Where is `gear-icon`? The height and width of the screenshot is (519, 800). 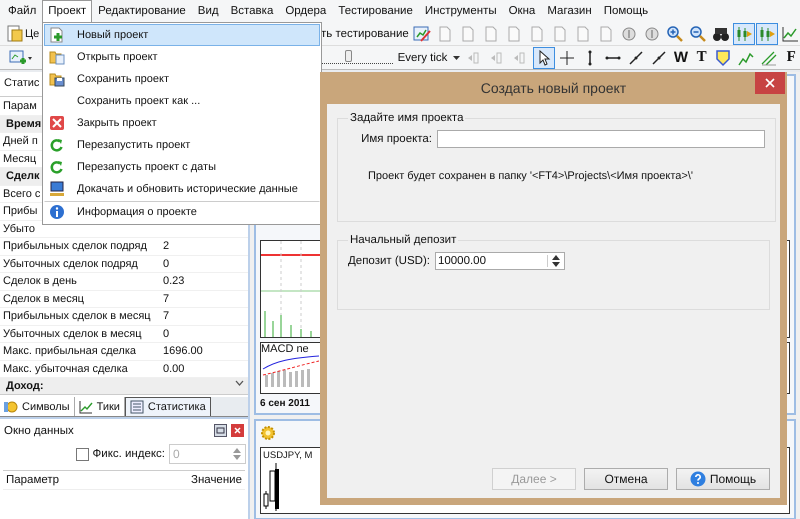
gear-icon is located at coordinates (268, 433).